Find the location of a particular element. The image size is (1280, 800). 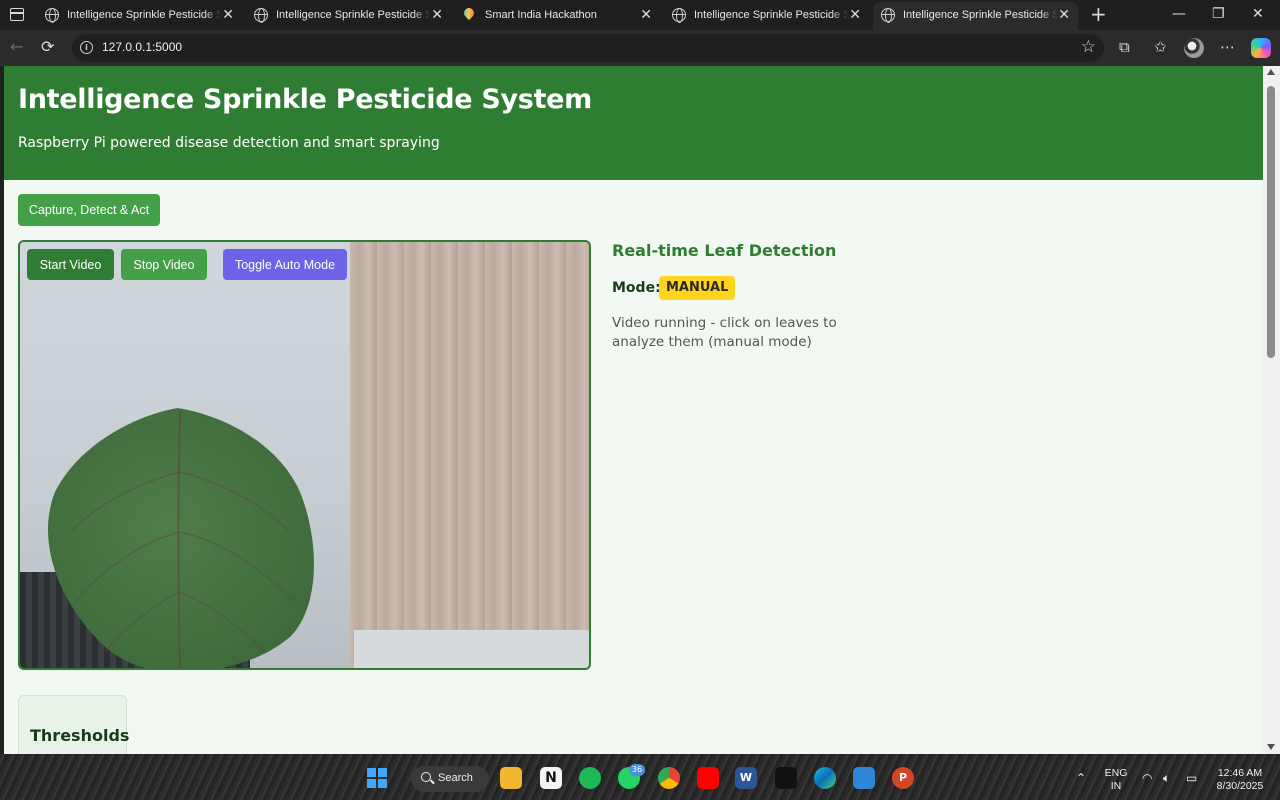

clock-date: 8/30/2025 is located at coordinates (1240, 786).